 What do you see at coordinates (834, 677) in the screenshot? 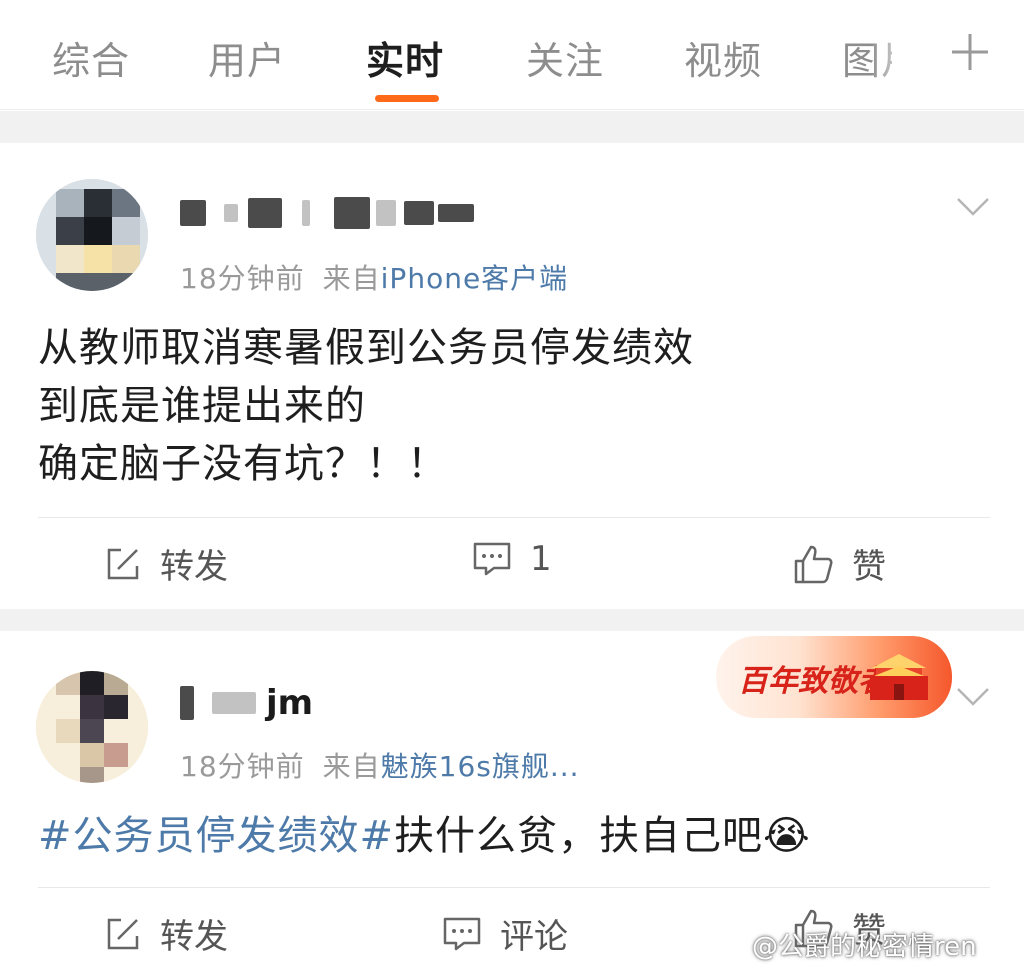
I see `anniversary-badge: 百年致敬者` at bounding box center [834, 677].